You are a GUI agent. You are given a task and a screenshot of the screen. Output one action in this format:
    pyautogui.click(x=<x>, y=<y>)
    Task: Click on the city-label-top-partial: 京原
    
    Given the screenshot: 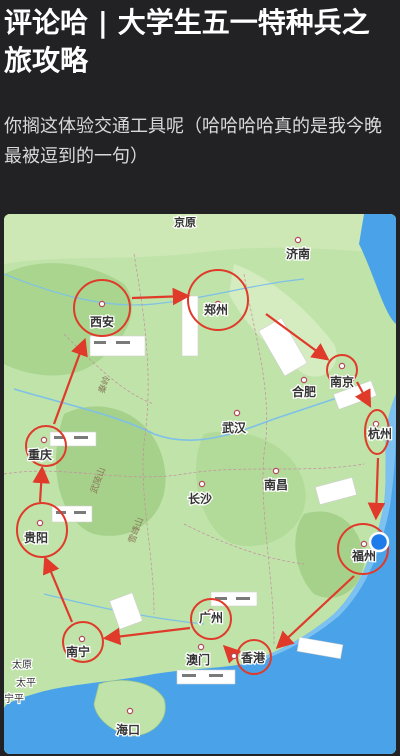 What is the action you would take?
    pyautogui.click(x=185, y=222)
    